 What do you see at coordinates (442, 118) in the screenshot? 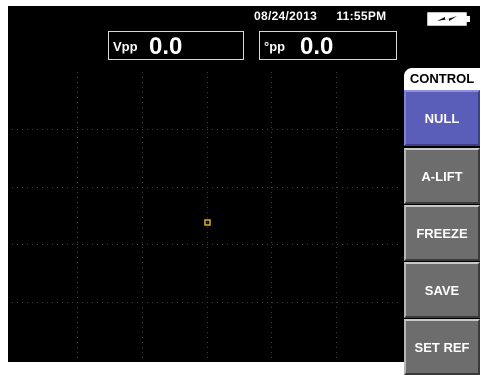
I see `null-button: NULL` at bounding box center [442, 118].